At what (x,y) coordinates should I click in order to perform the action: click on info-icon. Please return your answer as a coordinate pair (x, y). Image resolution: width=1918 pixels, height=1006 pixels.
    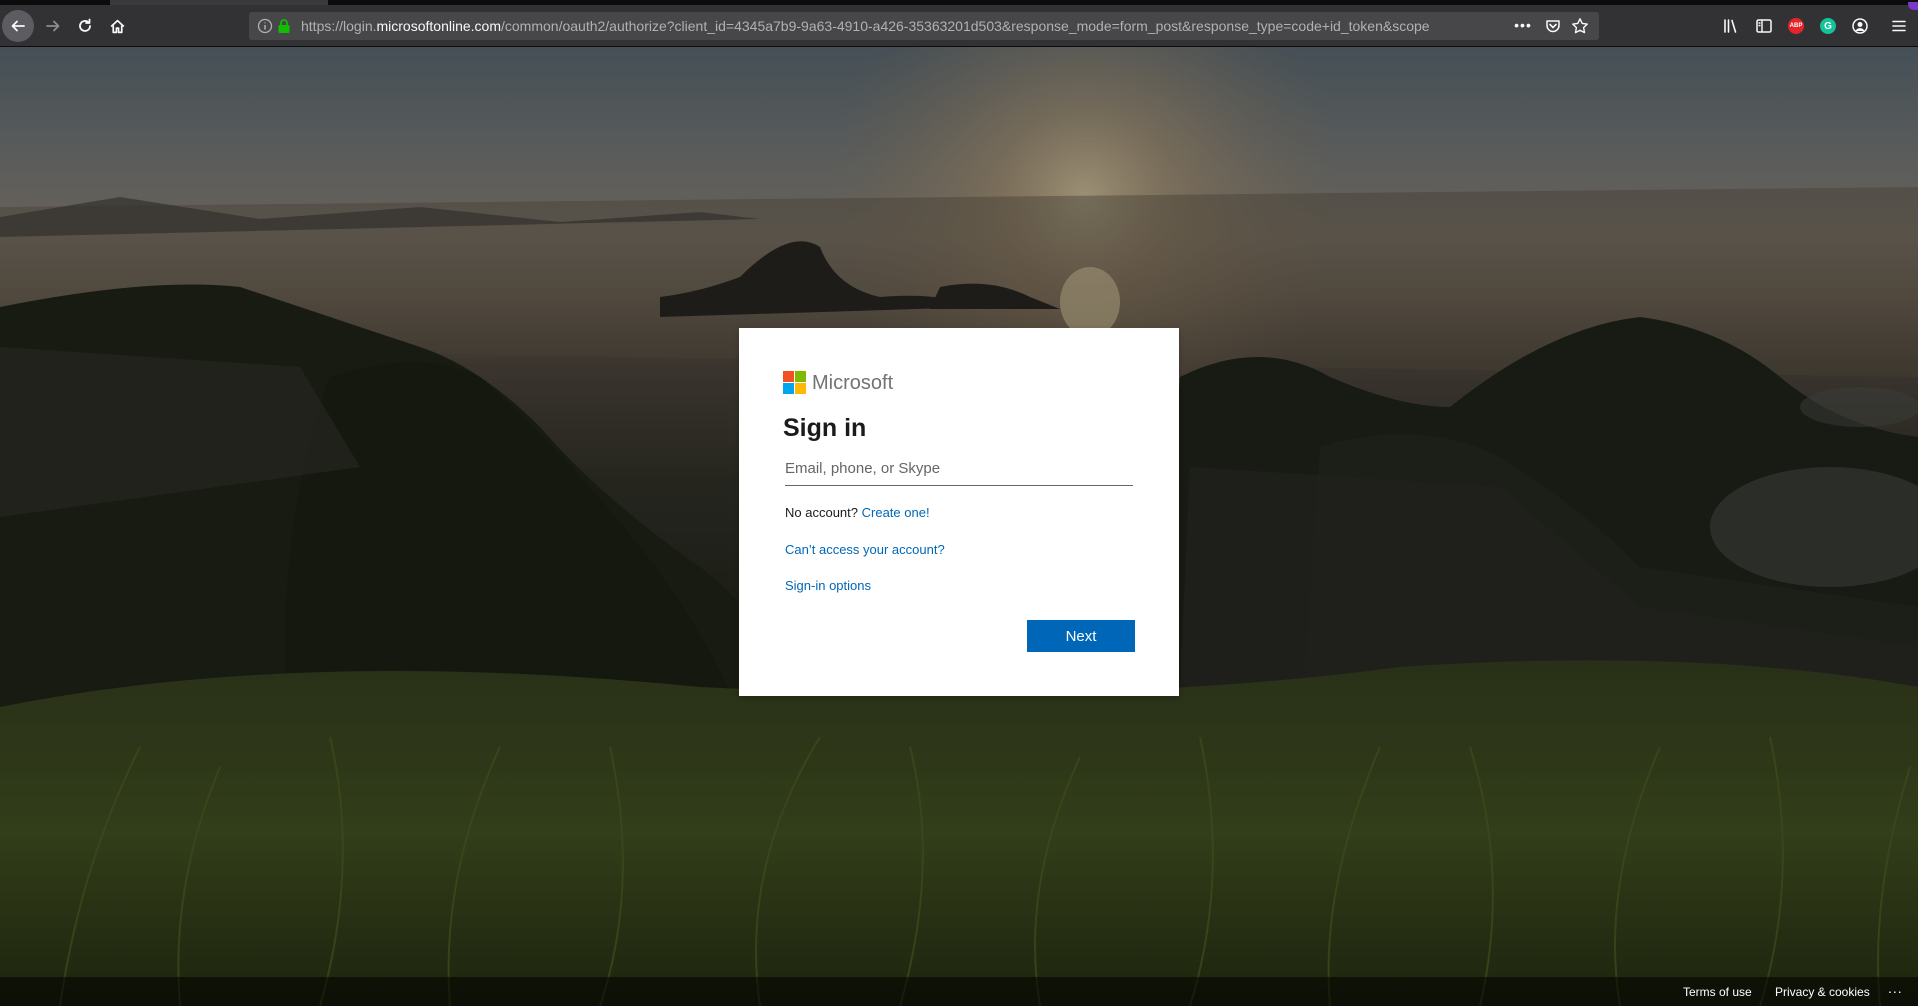
    Looking at the image, I should click on (265, 26).